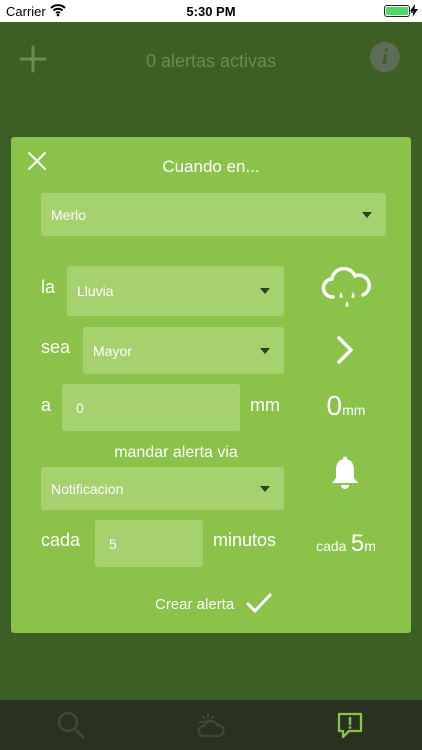  I want to click on threshold-summary: 0mm, so click(346, 406).